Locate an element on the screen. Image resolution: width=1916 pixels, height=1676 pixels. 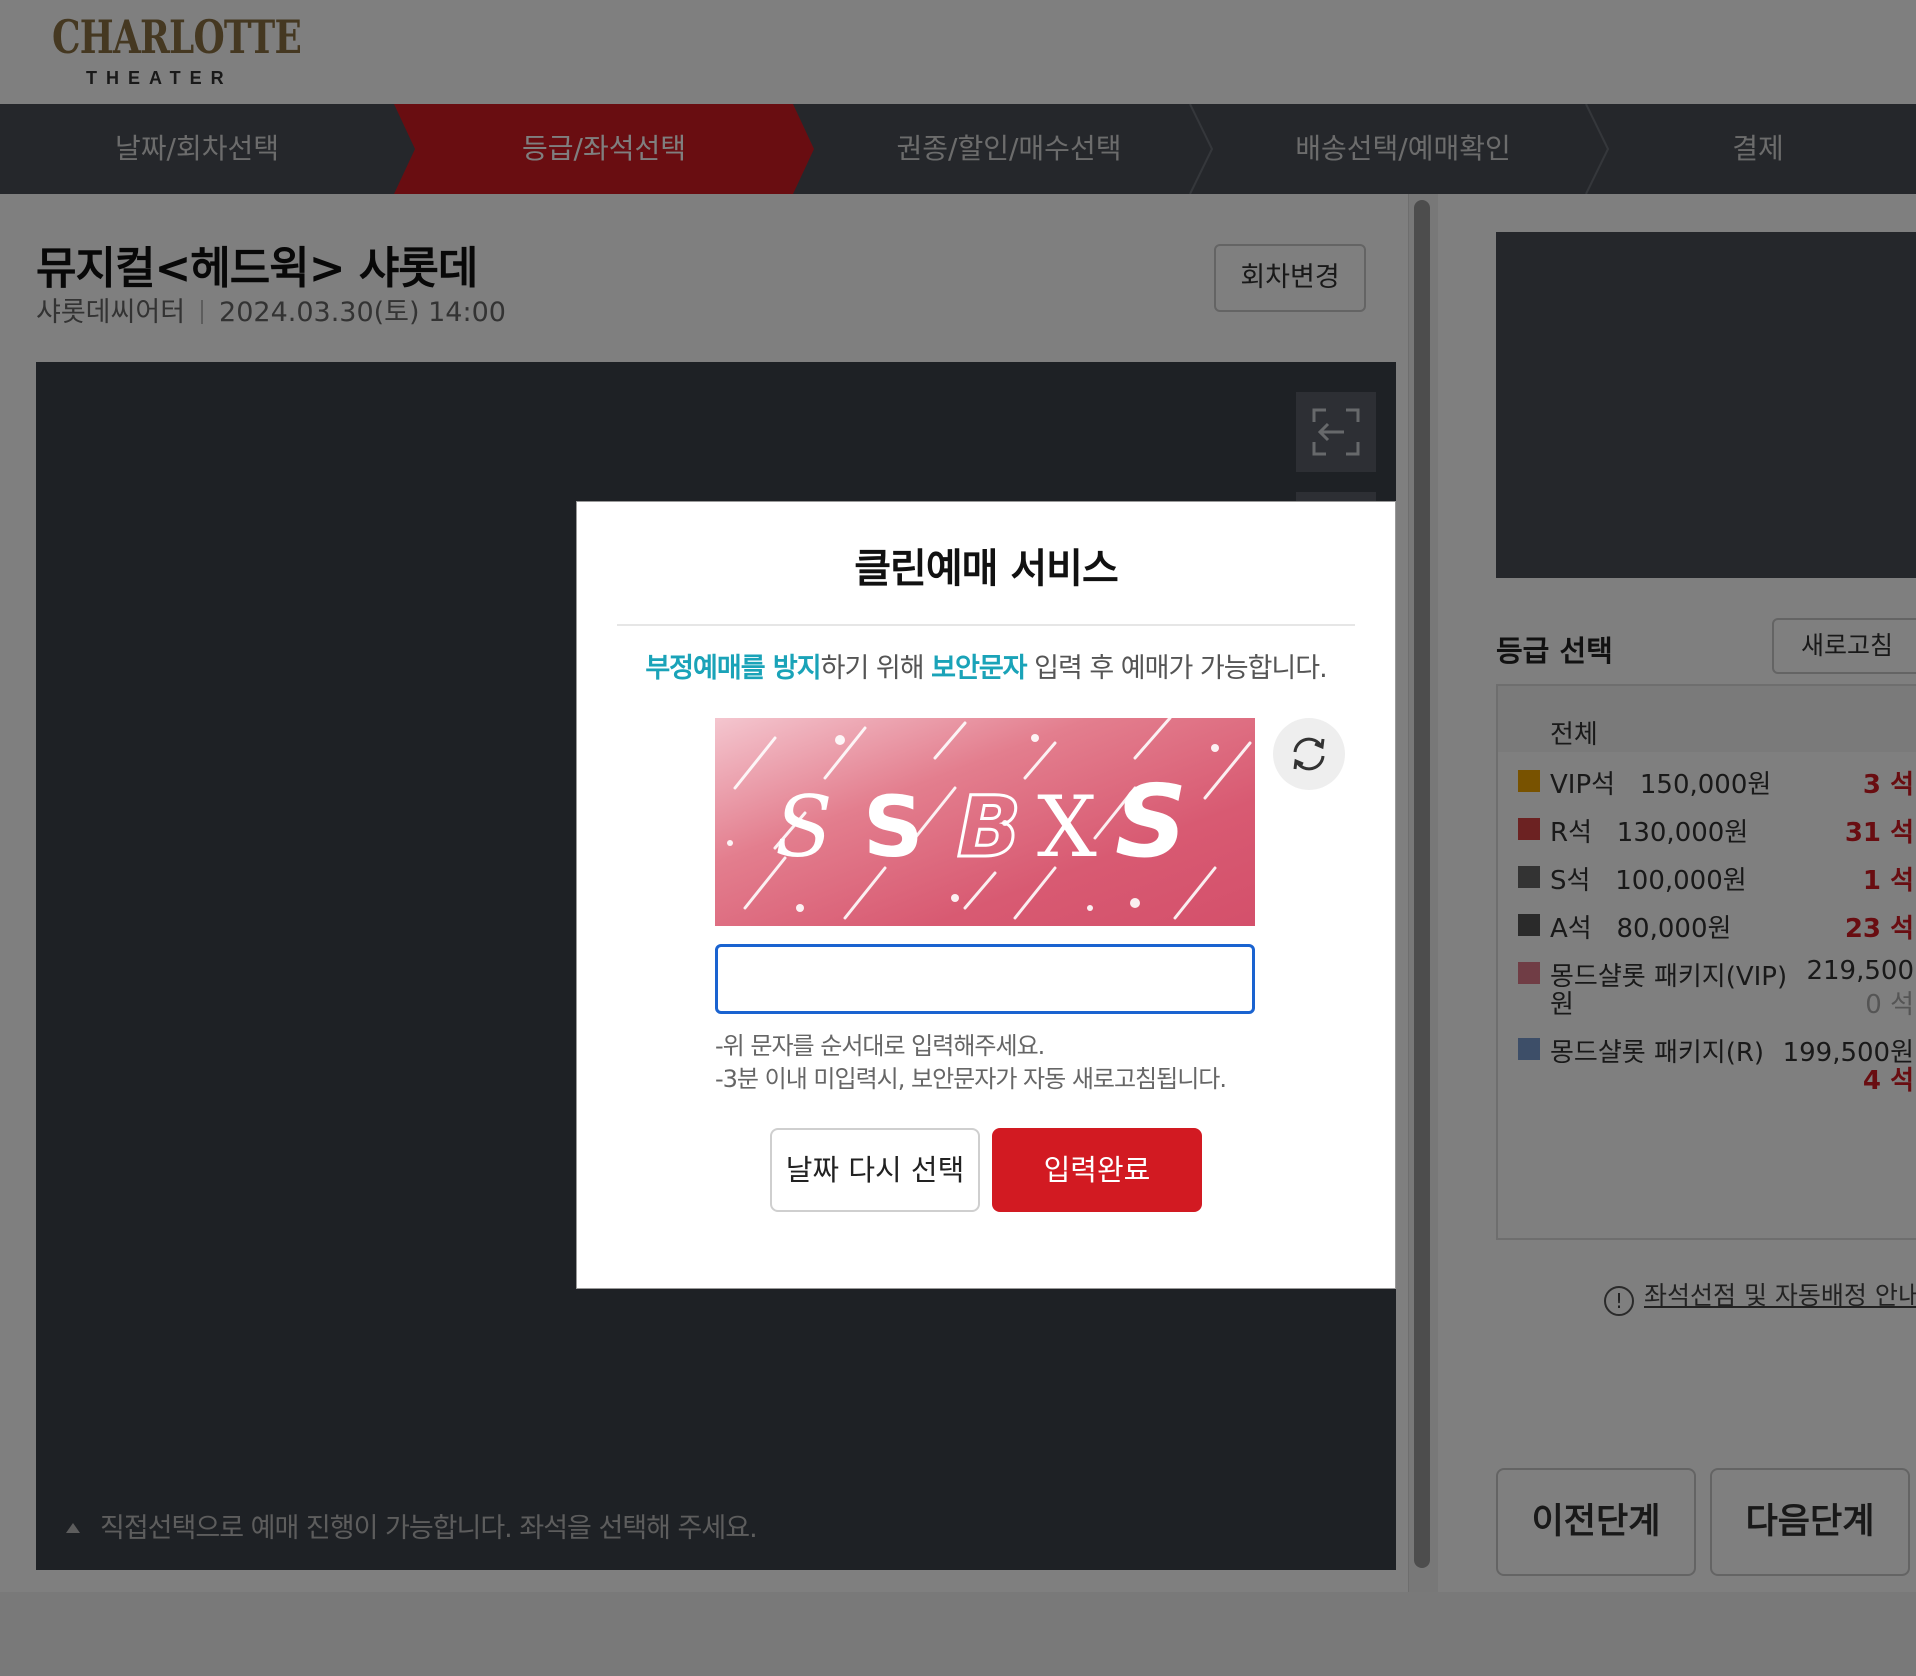
captcha-image: S S B X S is located at coordinates (985, 822).